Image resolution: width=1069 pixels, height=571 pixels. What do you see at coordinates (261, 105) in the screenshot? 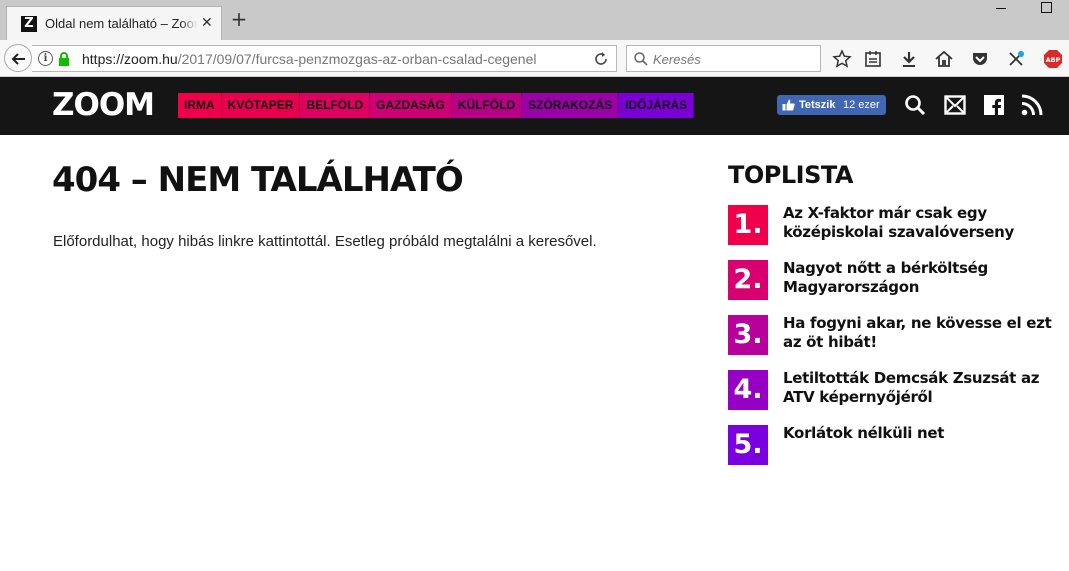
I see `menu-item-kvotaper: KVÓTAPER` at bounding box center [261, 105].